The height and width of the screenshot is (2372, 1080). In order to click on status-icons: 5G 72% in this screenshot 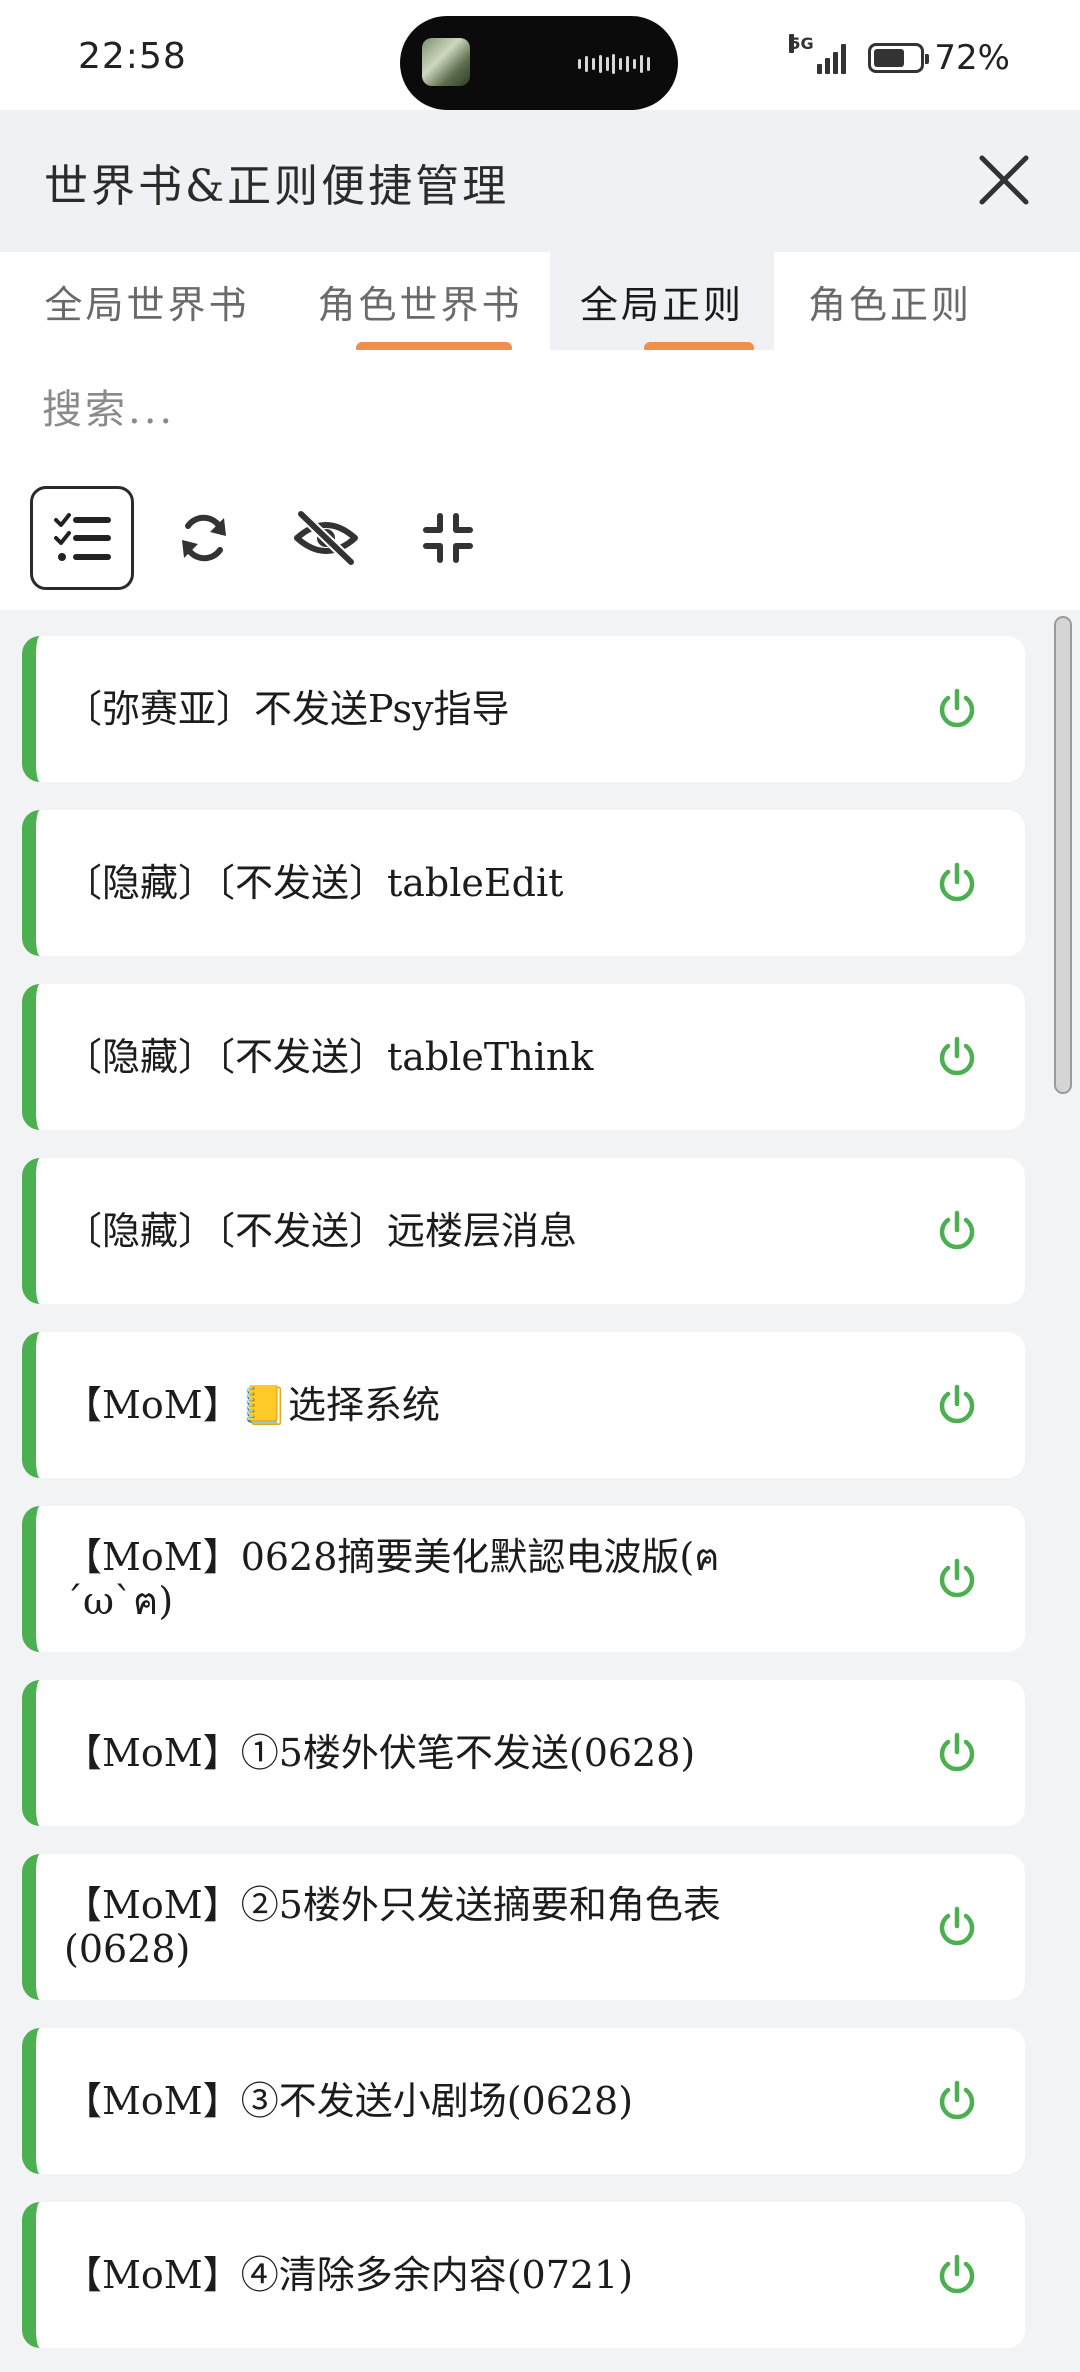, I will do `click(899, 56)`.